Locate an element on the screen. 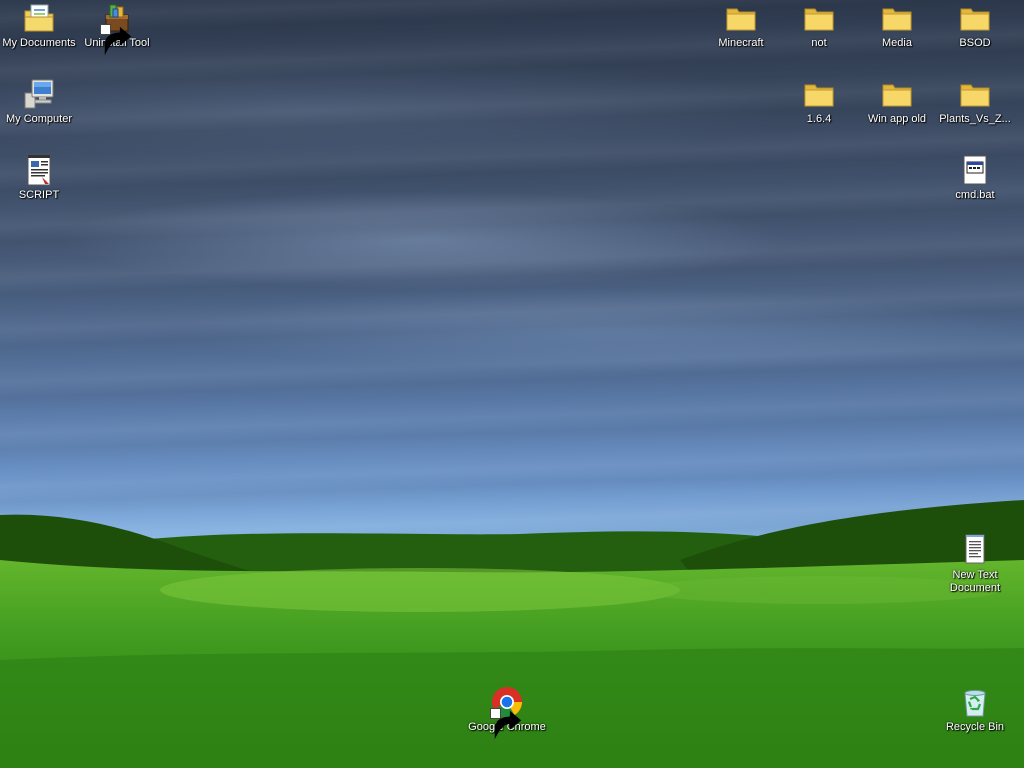 This screenshot has height=768, width=1024. uninstall-tool-icon is located at coordinates (117, 28).